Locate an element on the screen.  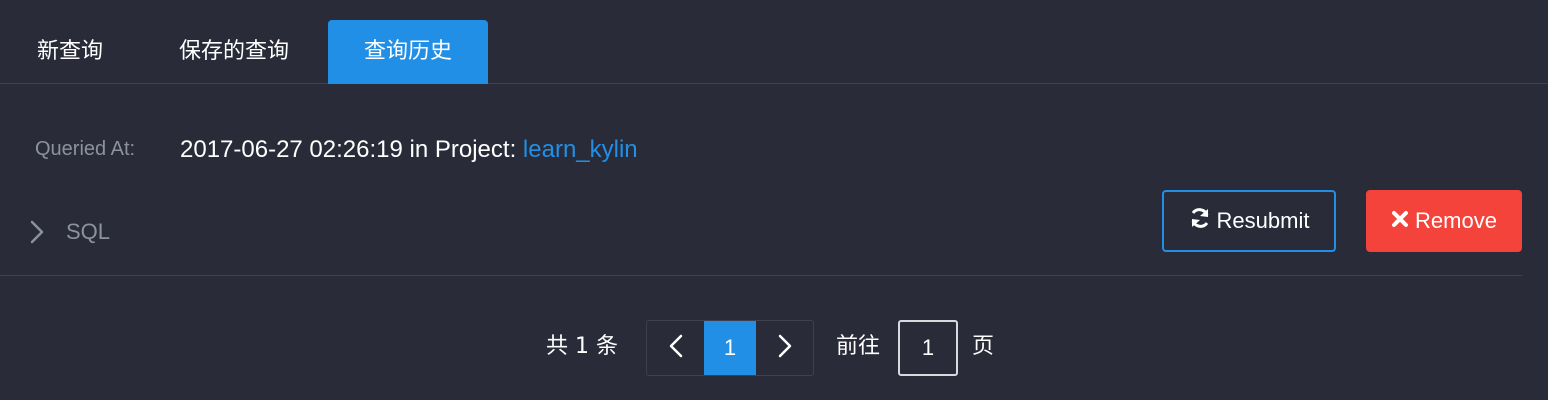
resubmit-button: Resubmit is located at coordinates (1249, 221).